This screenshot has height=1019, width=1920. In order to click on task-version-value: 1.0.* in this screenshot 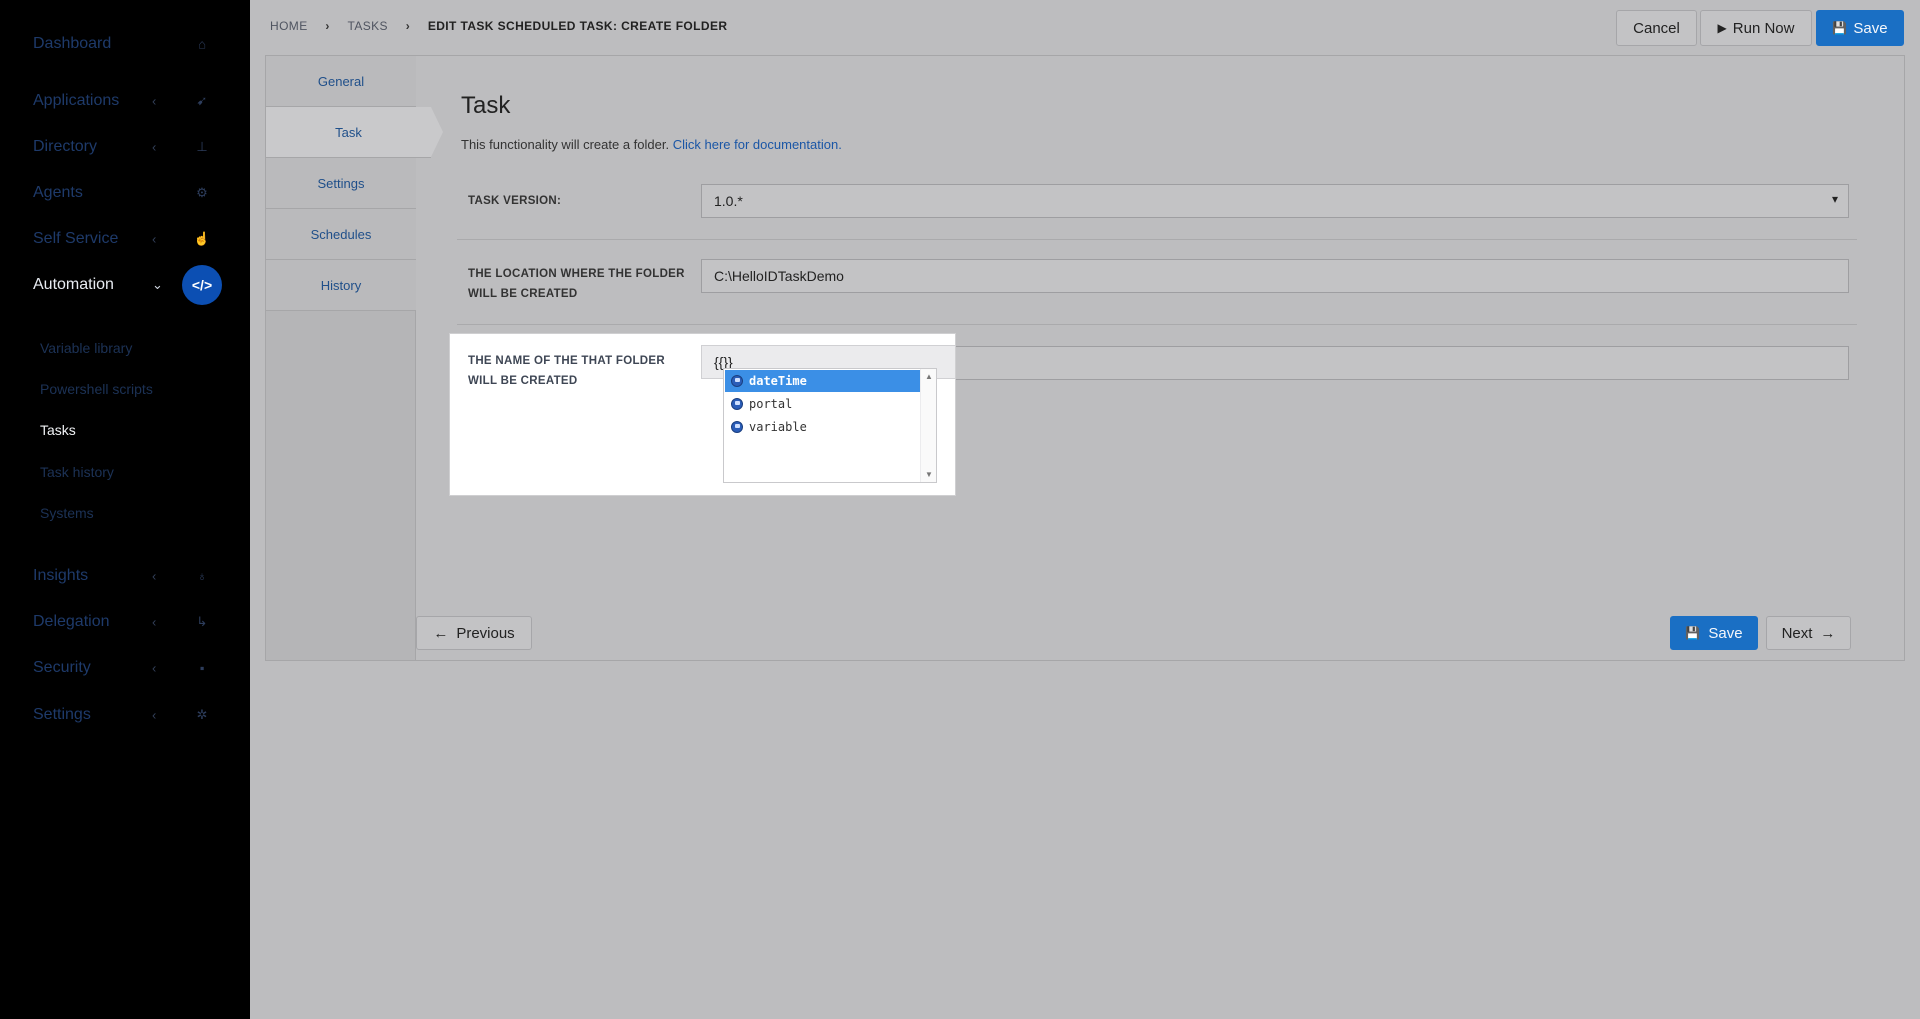, I will do `click(728, 201)`.